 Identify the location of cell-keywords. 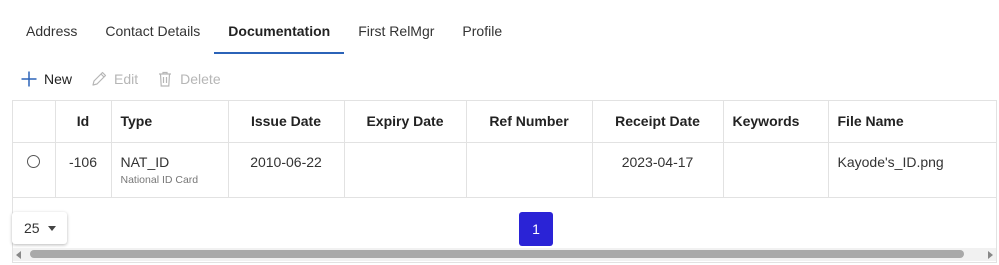
(776, 170).